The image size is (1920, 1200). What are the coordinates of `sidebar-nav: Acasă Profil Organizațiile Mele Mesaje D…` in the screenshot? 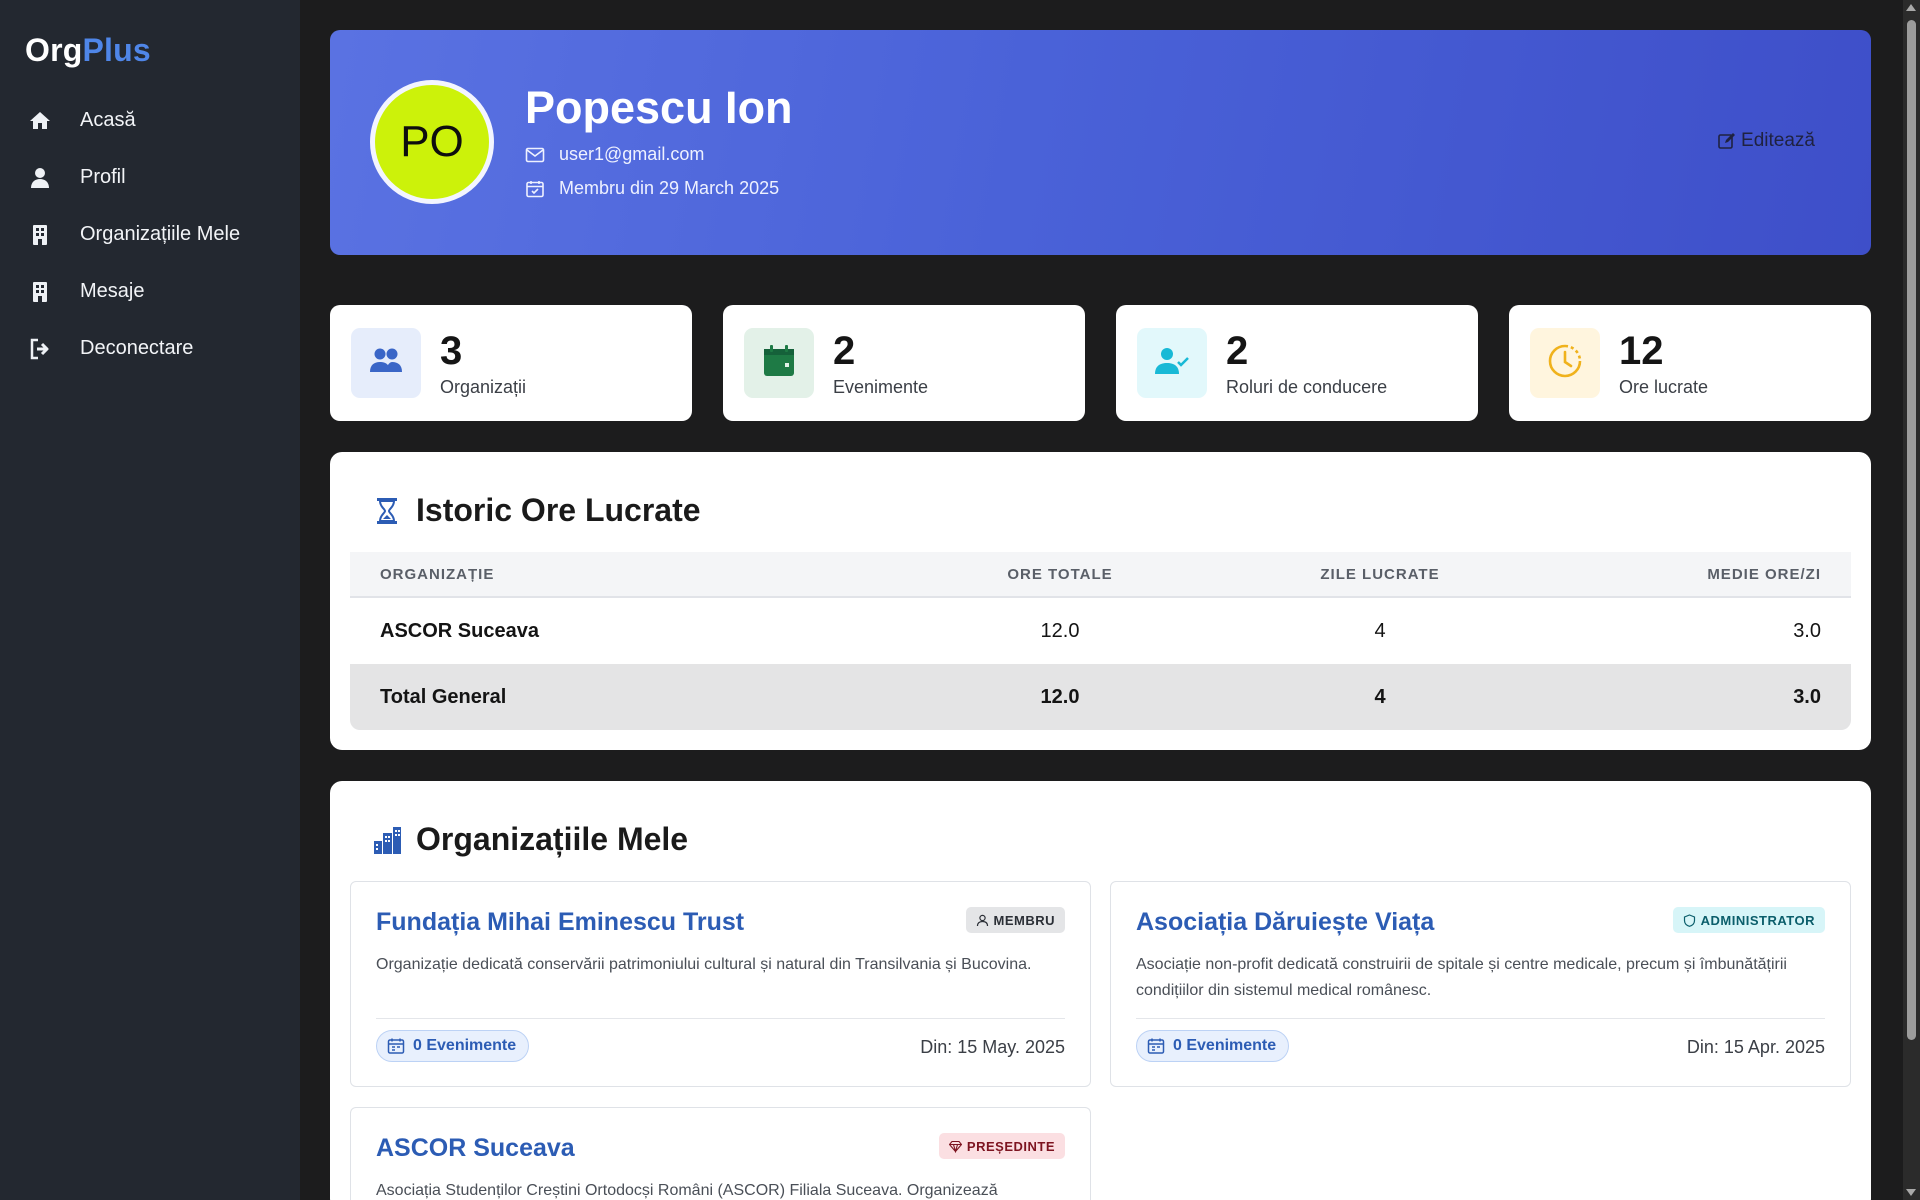 It's located at (150, 234).